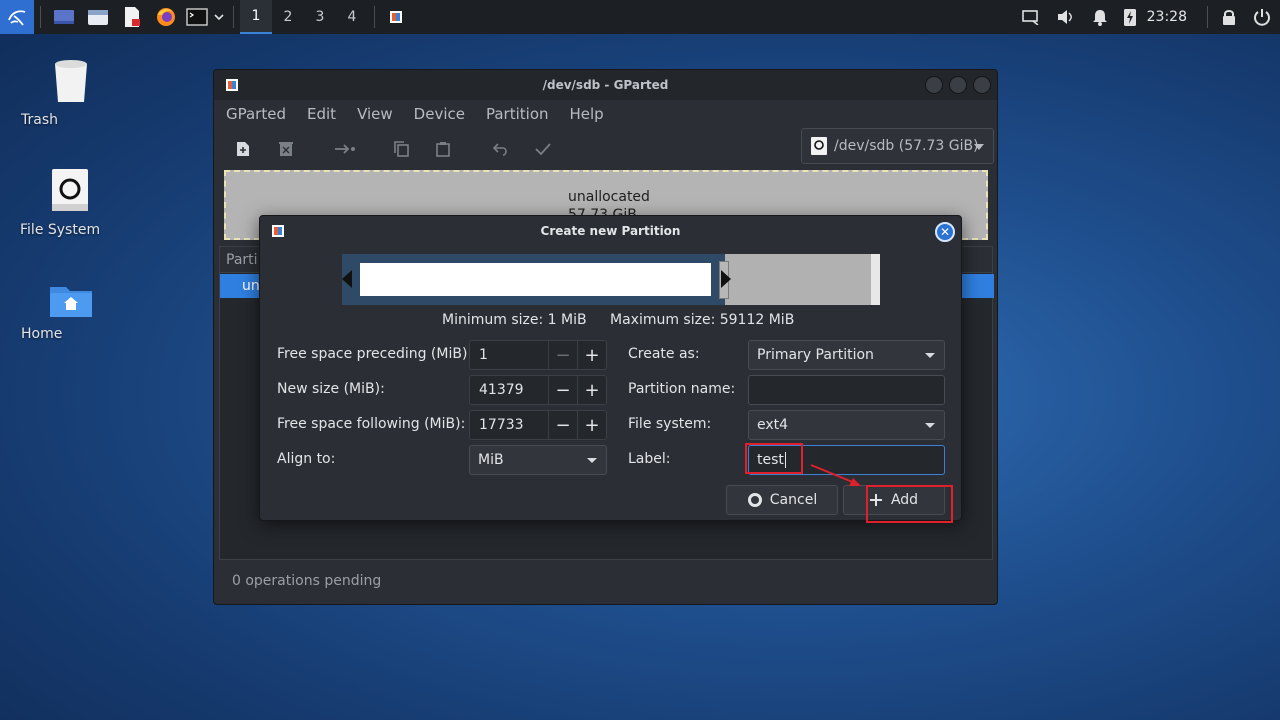  Describe the element at coordinates (835, 475) in the screenshot. I see `annotation-arrow` at that location.